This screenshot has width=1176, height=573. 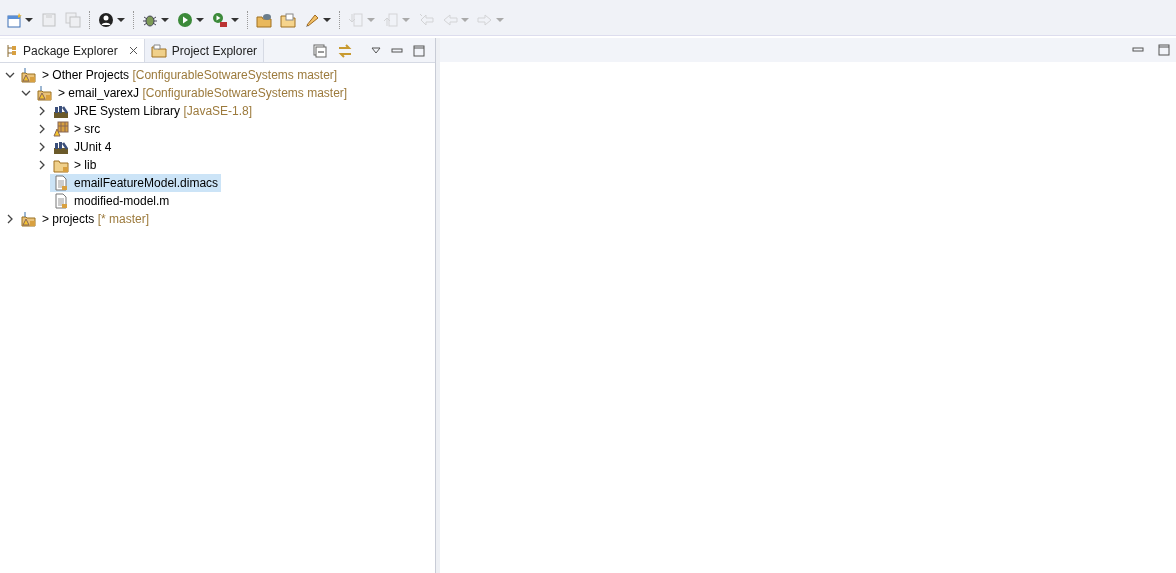 What do you see at coordinates (106, 20) in the screenshot?
I see `person-icon` at bounding box center [106, 20].